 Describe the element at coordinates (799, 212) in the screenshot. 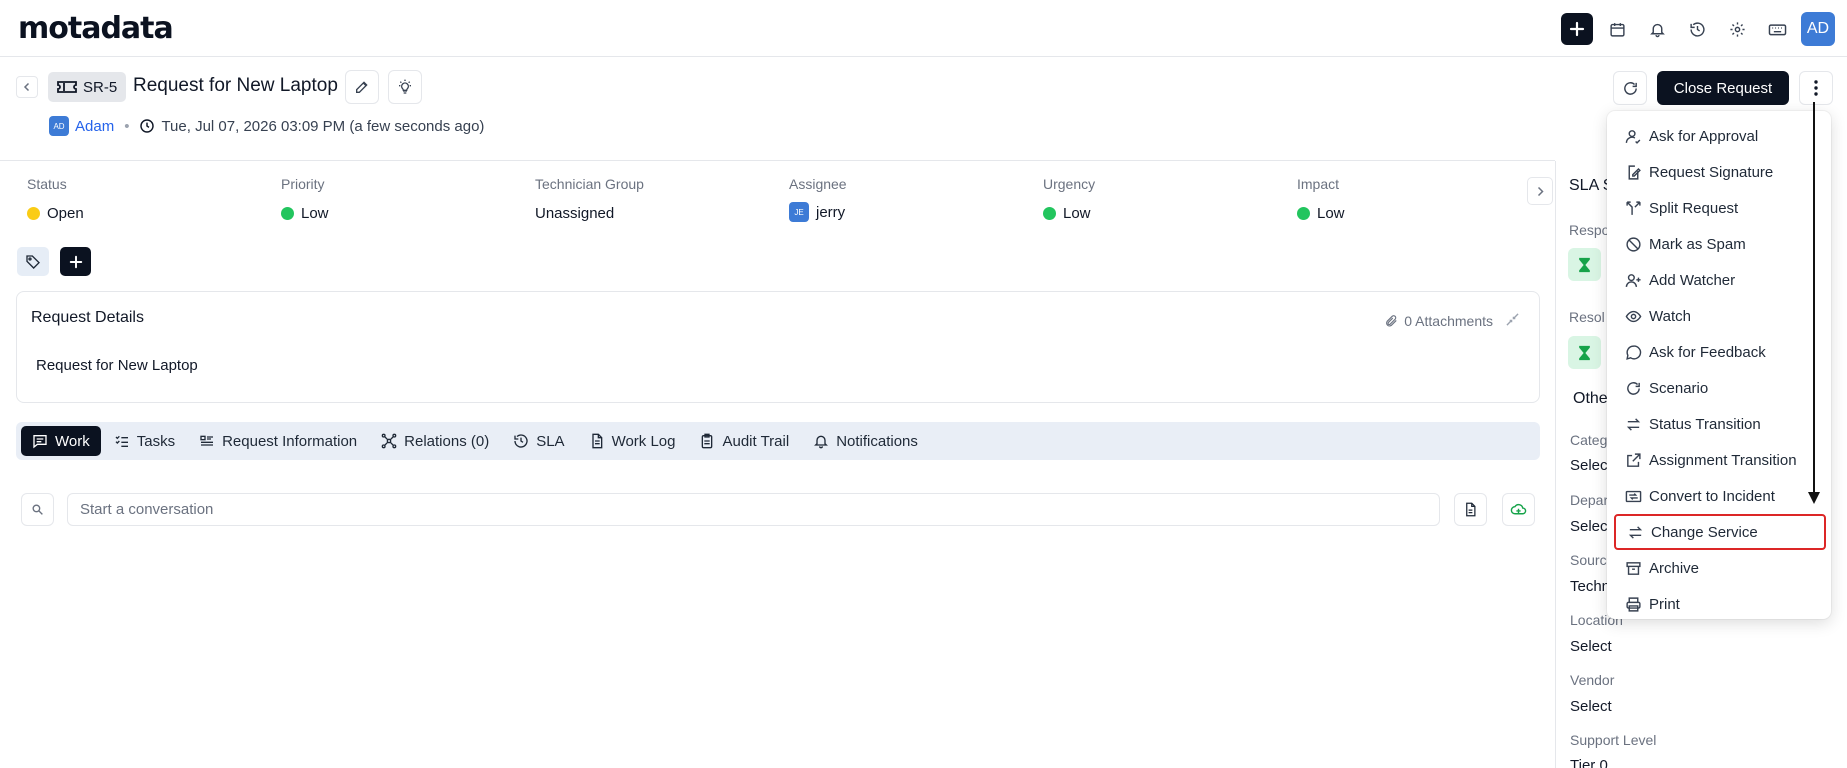

I see `assignee-avatar: JE` at that location.